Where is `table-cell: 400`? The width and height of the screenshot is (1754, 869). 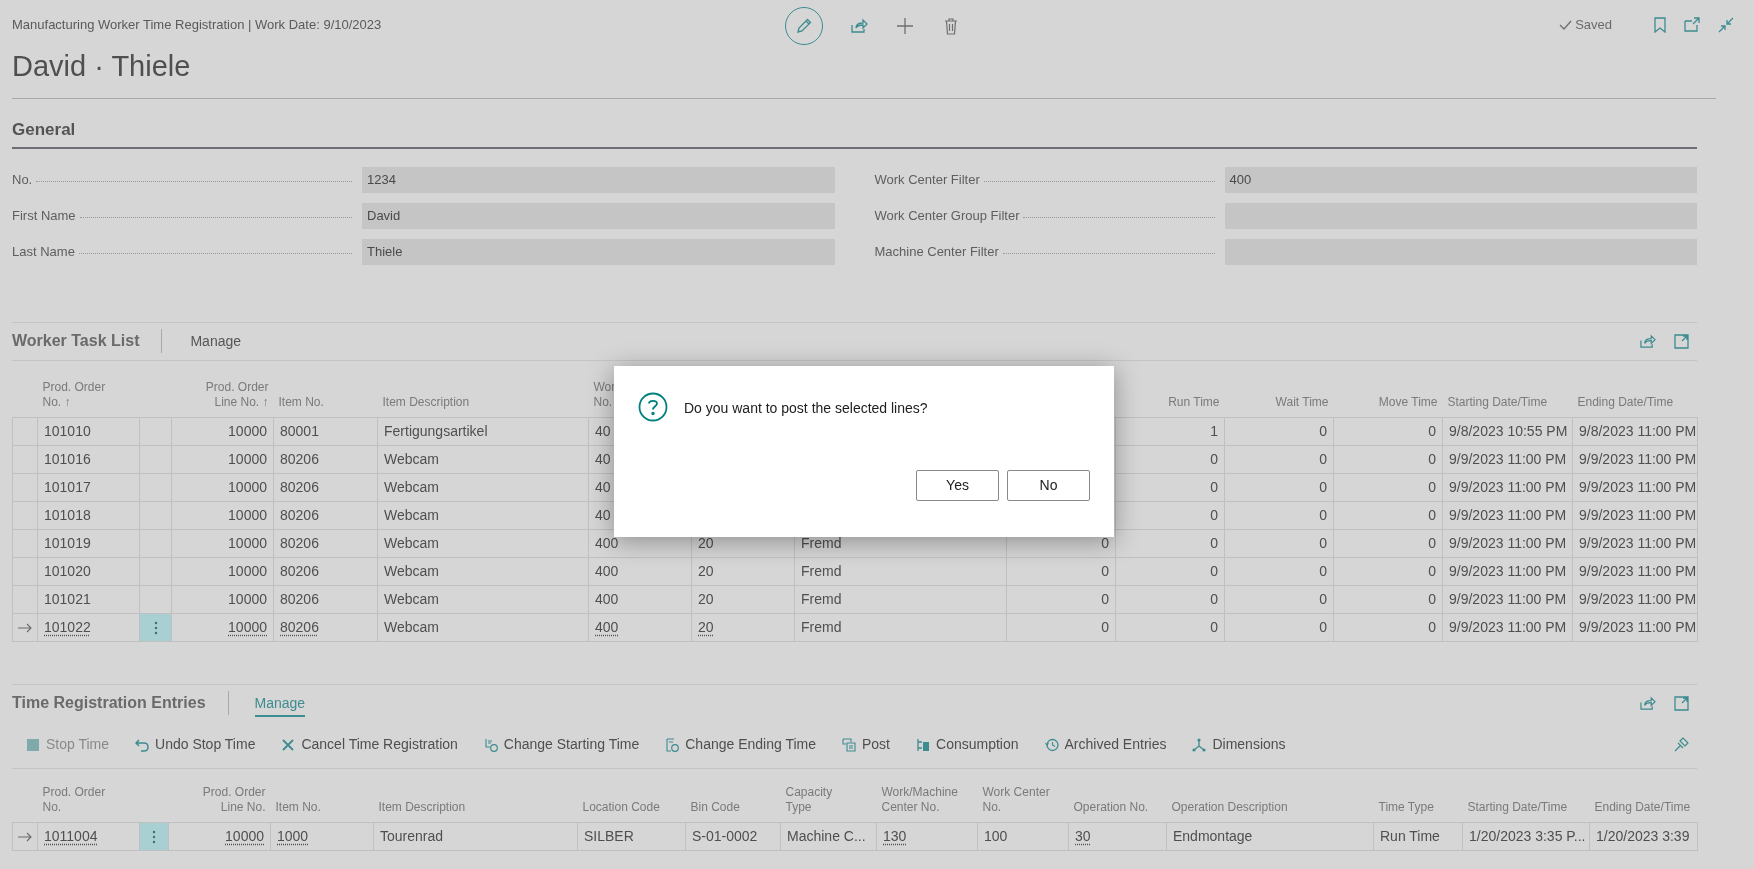 table-cell: 400 is located at coordinates (607, 627).